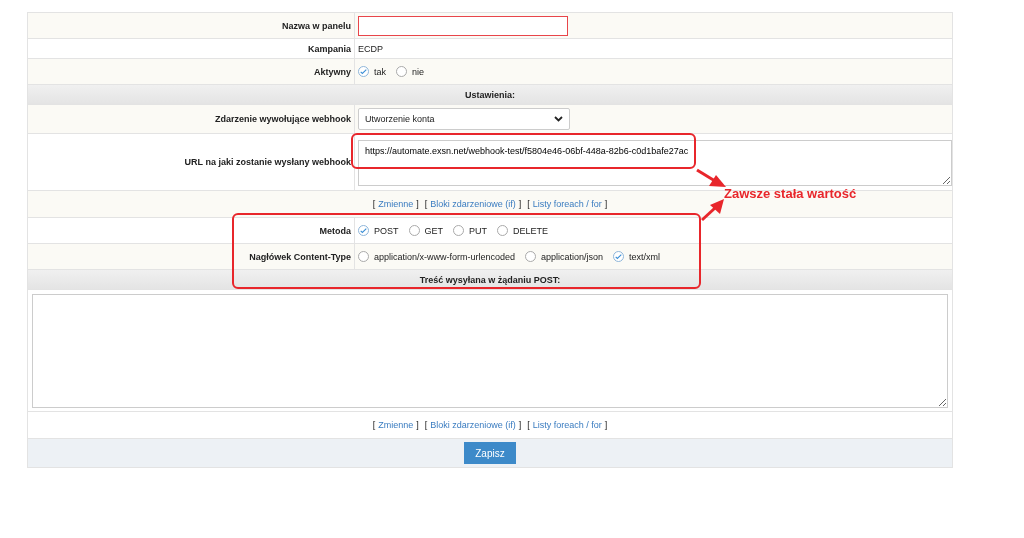 The width and height of the screenshot is (1024, 538). What do you see at coordinates (300, 256) in the screenshot?
I see `field-label: Nagłówek Content-Type` at bounding box center [300, 256].